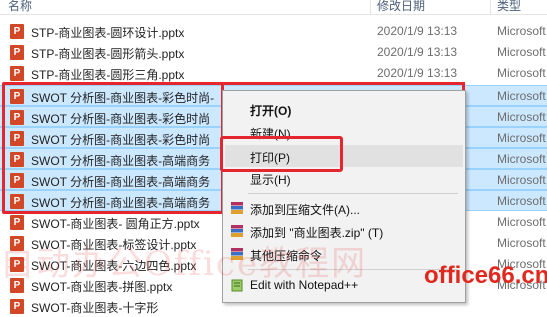 The image size is (547, 317). I want to click on file-name: SWOT-商业图表-十字形, so click(95, 308).